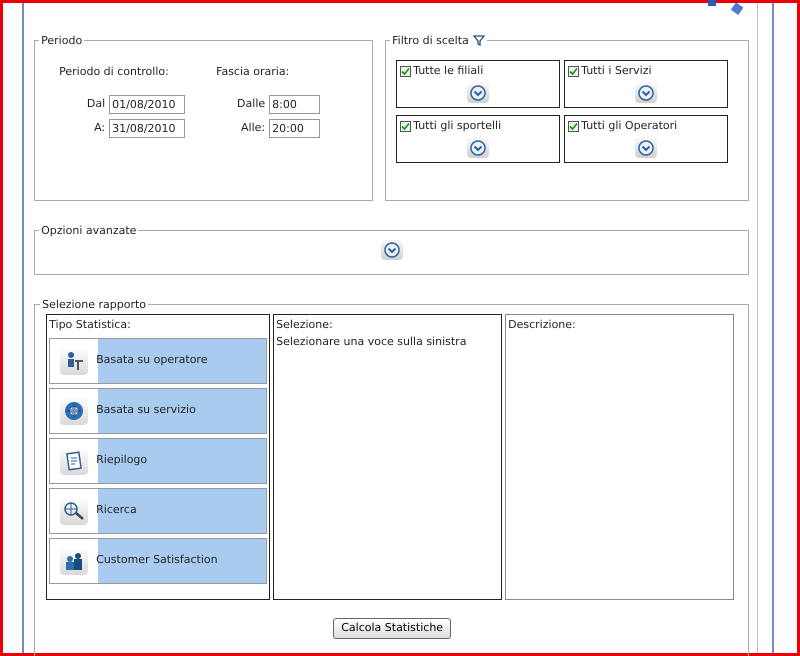 The width and height of the screenshot is (800, 656). Describe the element at coordinates (74, 560) in the screenshot. I see `people-icon` at that location.